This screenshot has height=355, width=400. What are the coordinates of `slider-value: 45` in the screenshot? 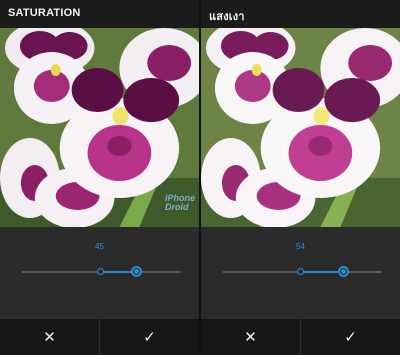 It's located at (99, 246).